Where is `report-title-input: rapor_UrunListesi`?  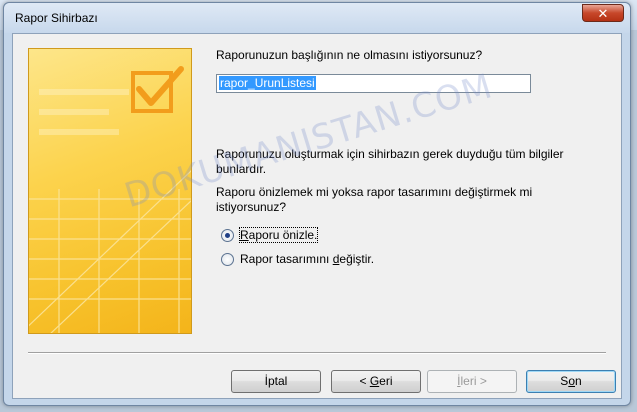 report-title-input: rapor_UrunListesi is located at coordinates (373, 83).